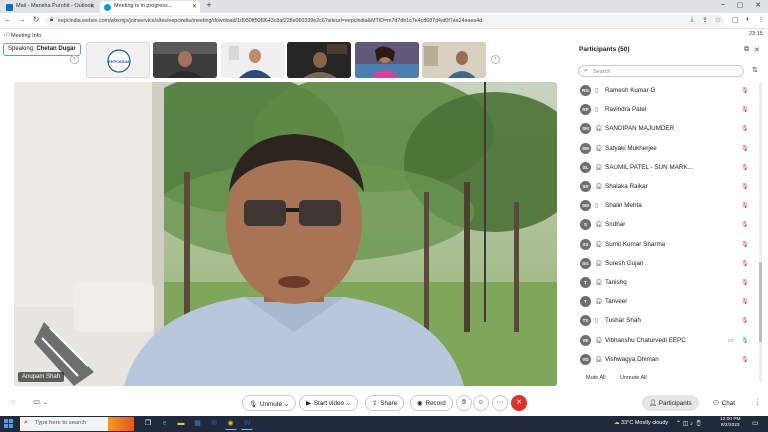  Describe the element at coordinates (705, 20) in the screenshot. I see `share-page-icon: ⇪` at that location.